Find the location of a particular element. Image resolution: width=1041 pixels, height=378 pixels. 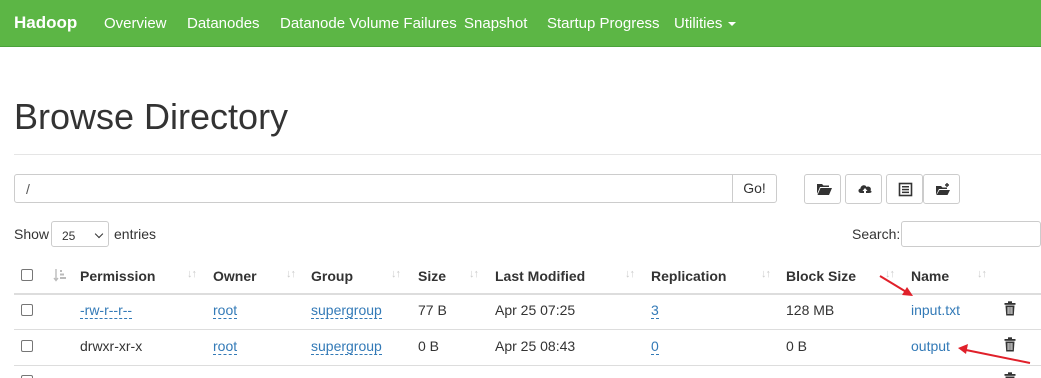

directory-path-input is located at coordinates (373, 188).